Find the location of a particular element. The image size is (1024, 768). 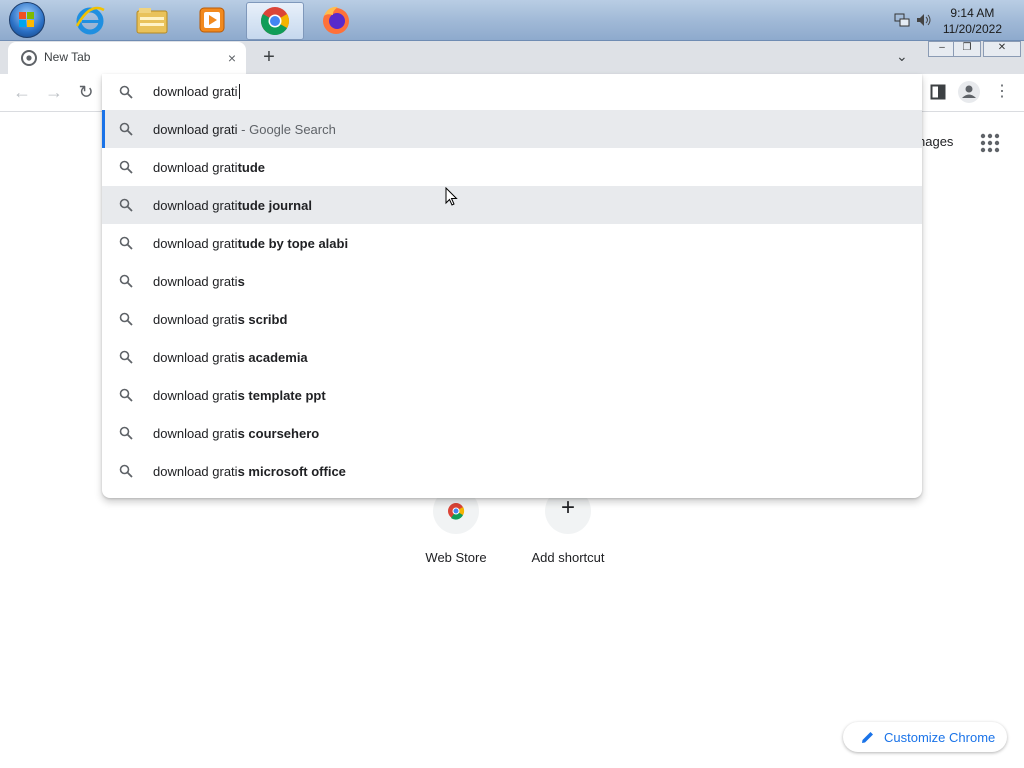

suggestion-text: download gratis academia is located at coordinates (230, 357).